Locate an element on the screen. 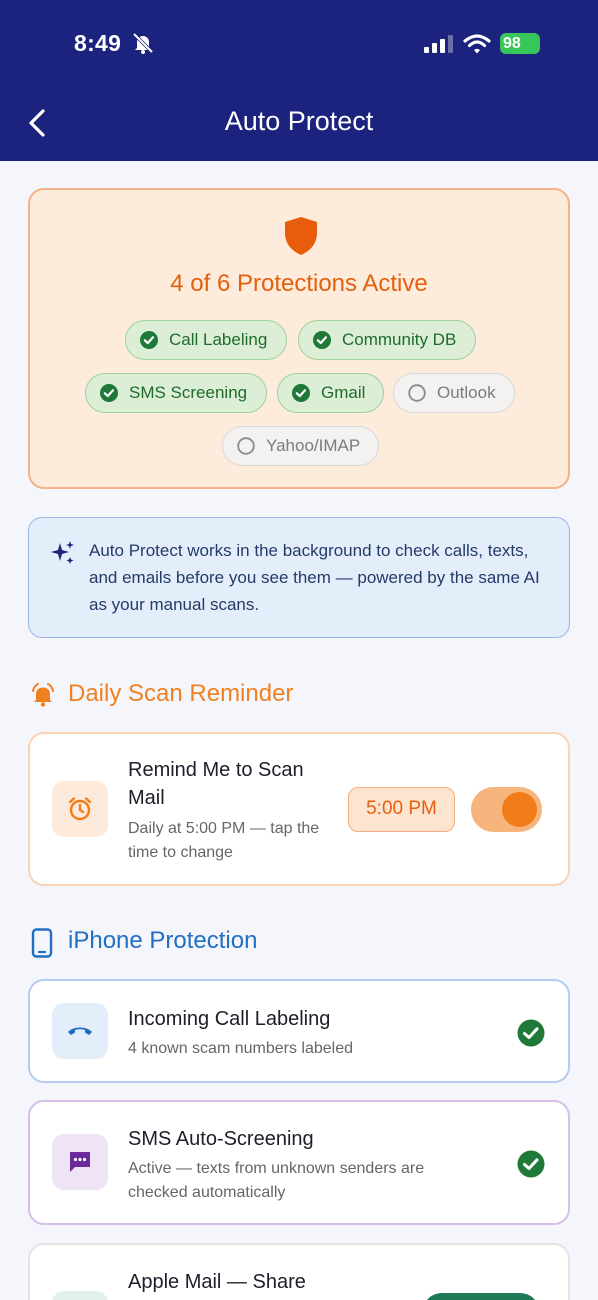  bell-icon is located at coordinates (43, 695).